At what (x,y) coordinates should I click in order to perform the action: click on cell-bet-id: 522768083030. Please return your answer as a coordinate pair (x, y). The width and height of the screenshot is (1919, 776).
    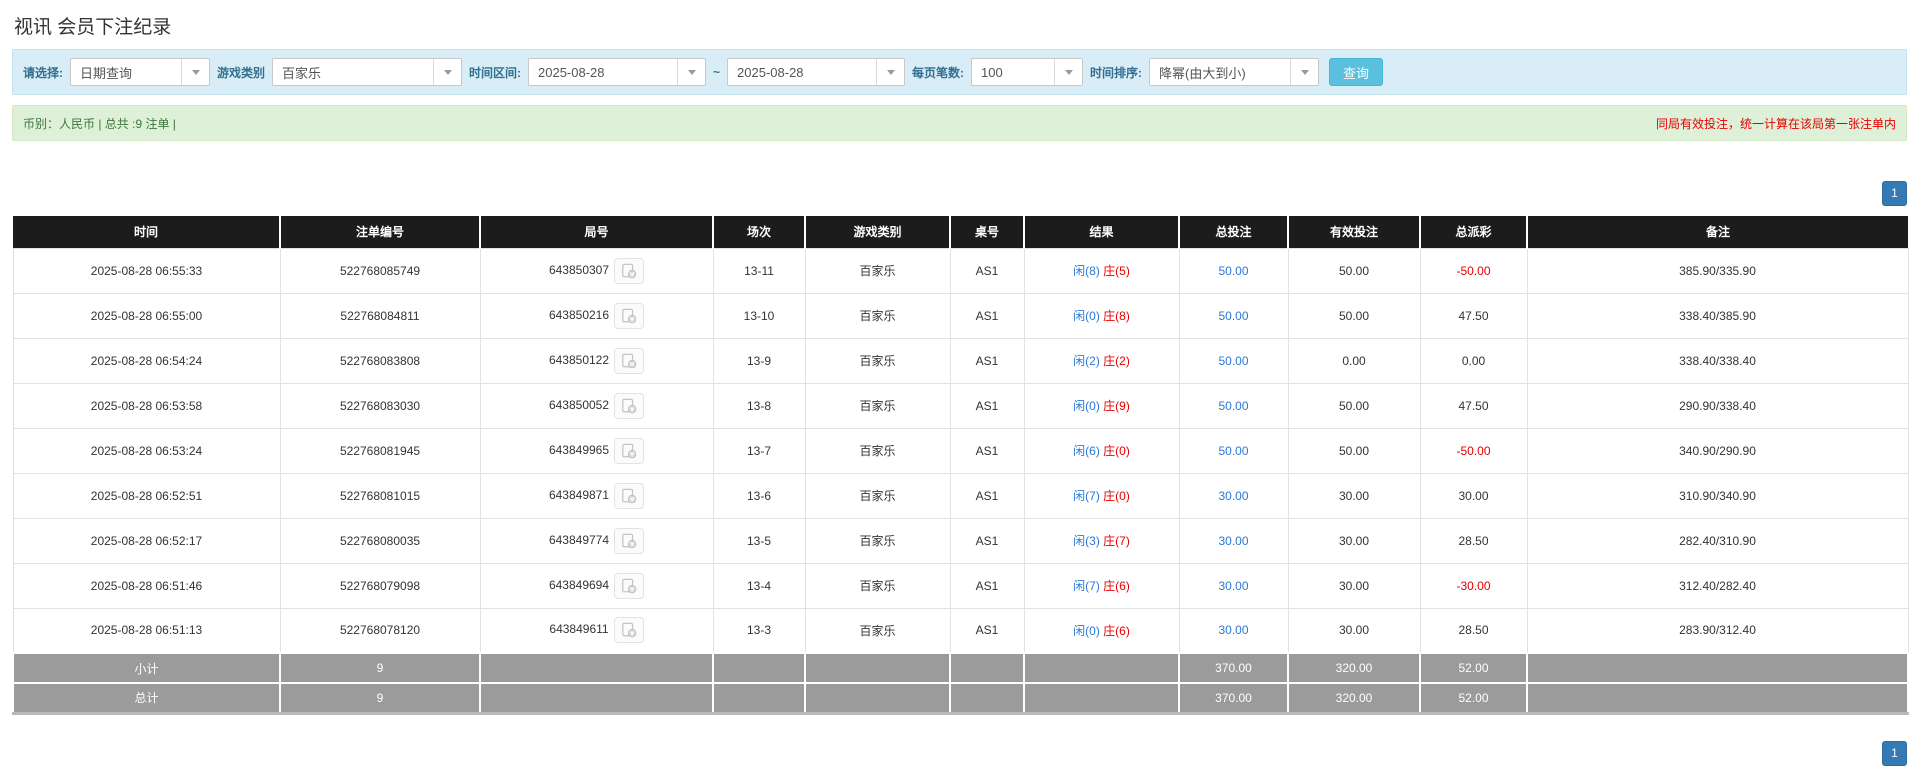
    Looking at the image, I should click on (380, 405).